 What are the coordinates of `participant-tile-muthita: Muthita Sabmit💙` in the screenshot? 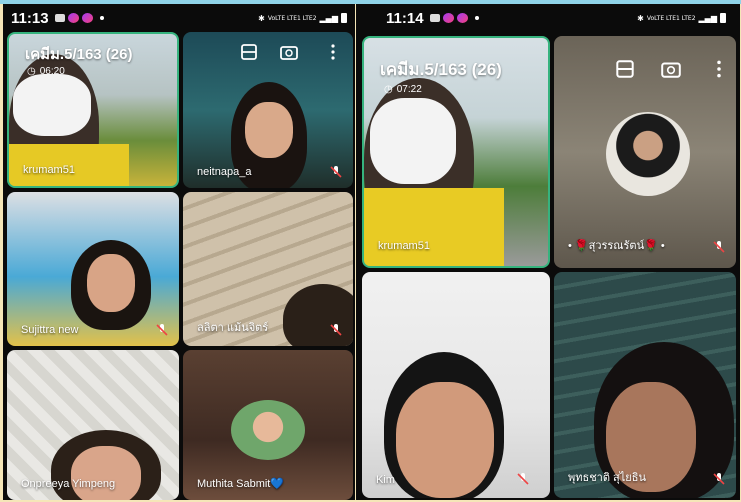 It's located at (268, 425).